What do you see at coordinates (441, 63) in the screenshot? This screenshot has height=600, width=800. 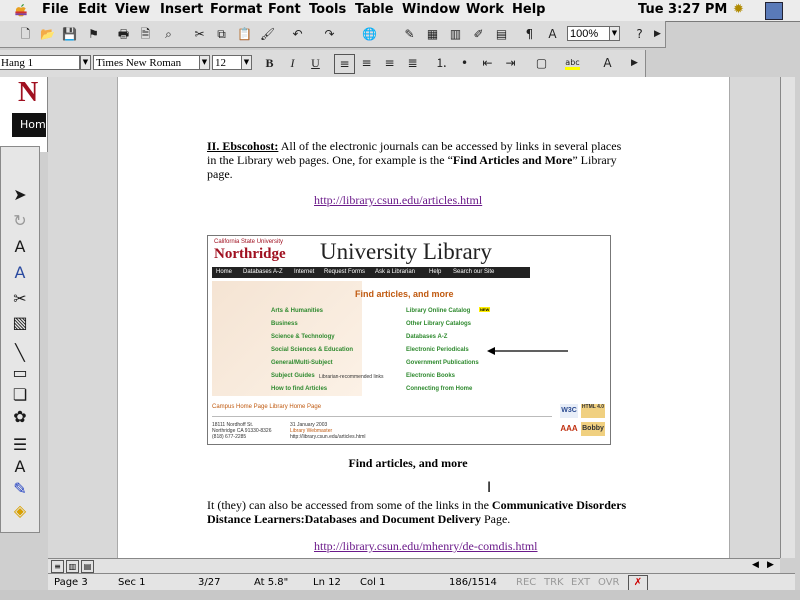 I see `numbering-icon: ⒈` at bounding box center [441, 63].